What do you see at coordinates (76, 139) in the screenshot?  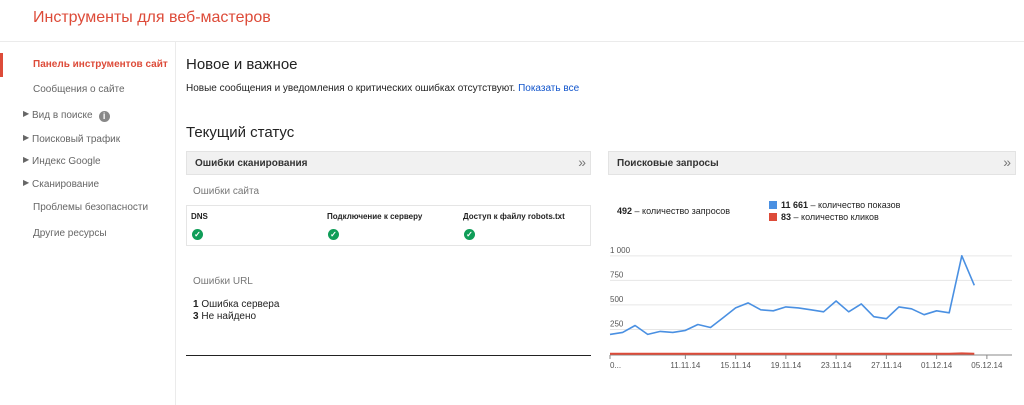 I see `sidebar-item-label: Поисковый трафик` at bounding box center [76, 139].